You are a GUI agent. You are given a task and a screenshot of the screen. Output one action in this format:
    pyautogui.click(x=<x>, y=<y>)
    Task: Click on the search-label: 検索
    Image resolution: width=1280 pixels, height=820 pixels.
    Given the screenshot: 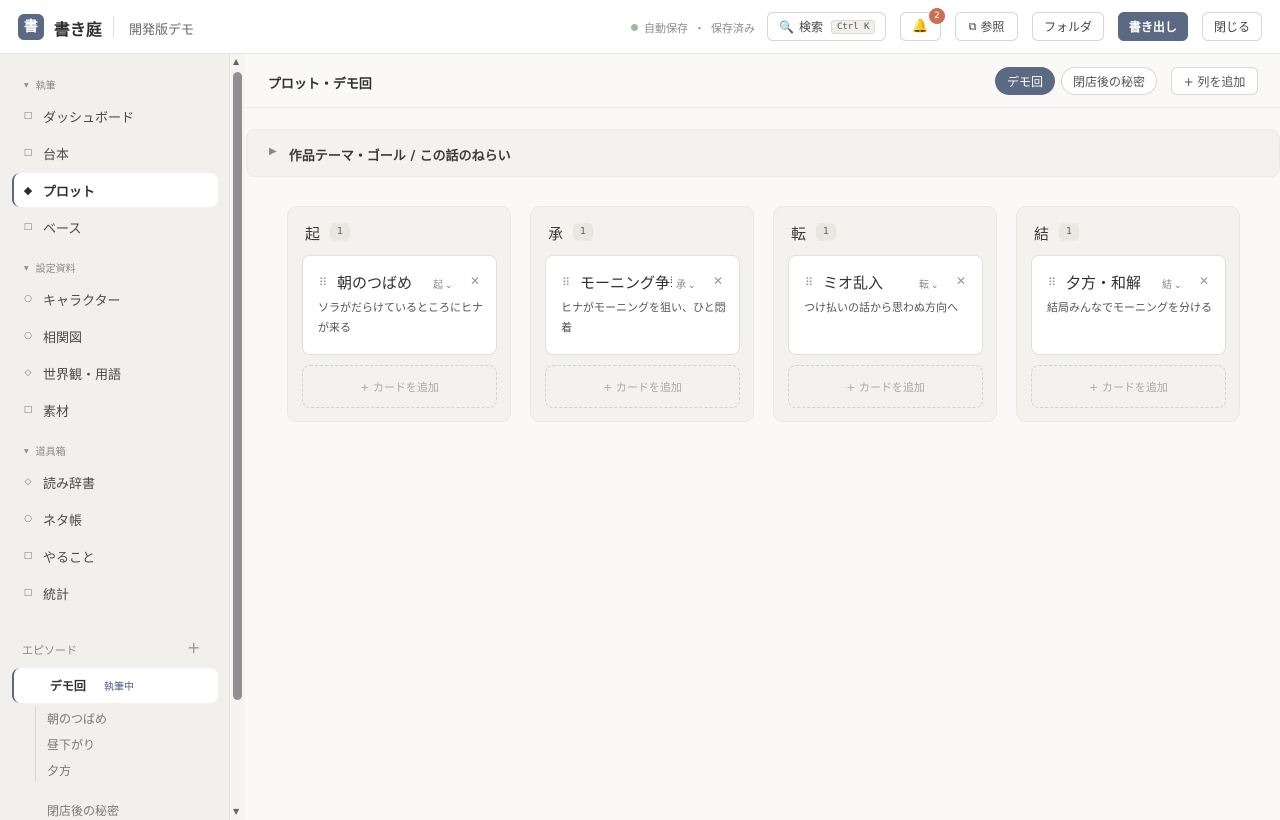 What is the action you would take?
    pyautogui.click(x=810, y=27)
    